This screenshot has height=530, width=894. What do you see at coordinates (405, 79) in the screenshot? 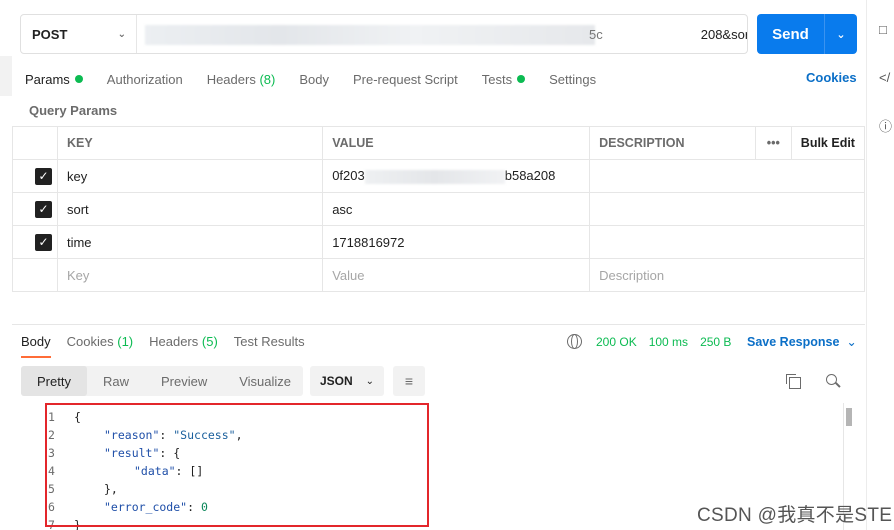
I see `tab-pre-request-script: Pre-request Script` at bounding box center [405, 79].